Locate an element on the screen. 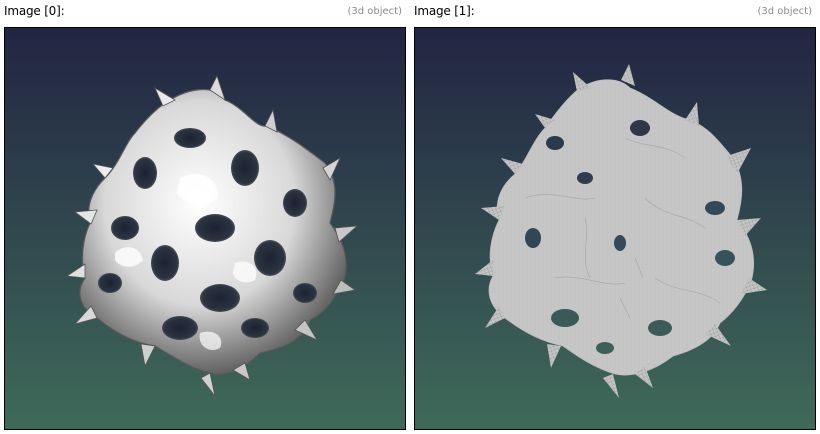  panel-title: Image [0]: is located at coordinates (34, 11).